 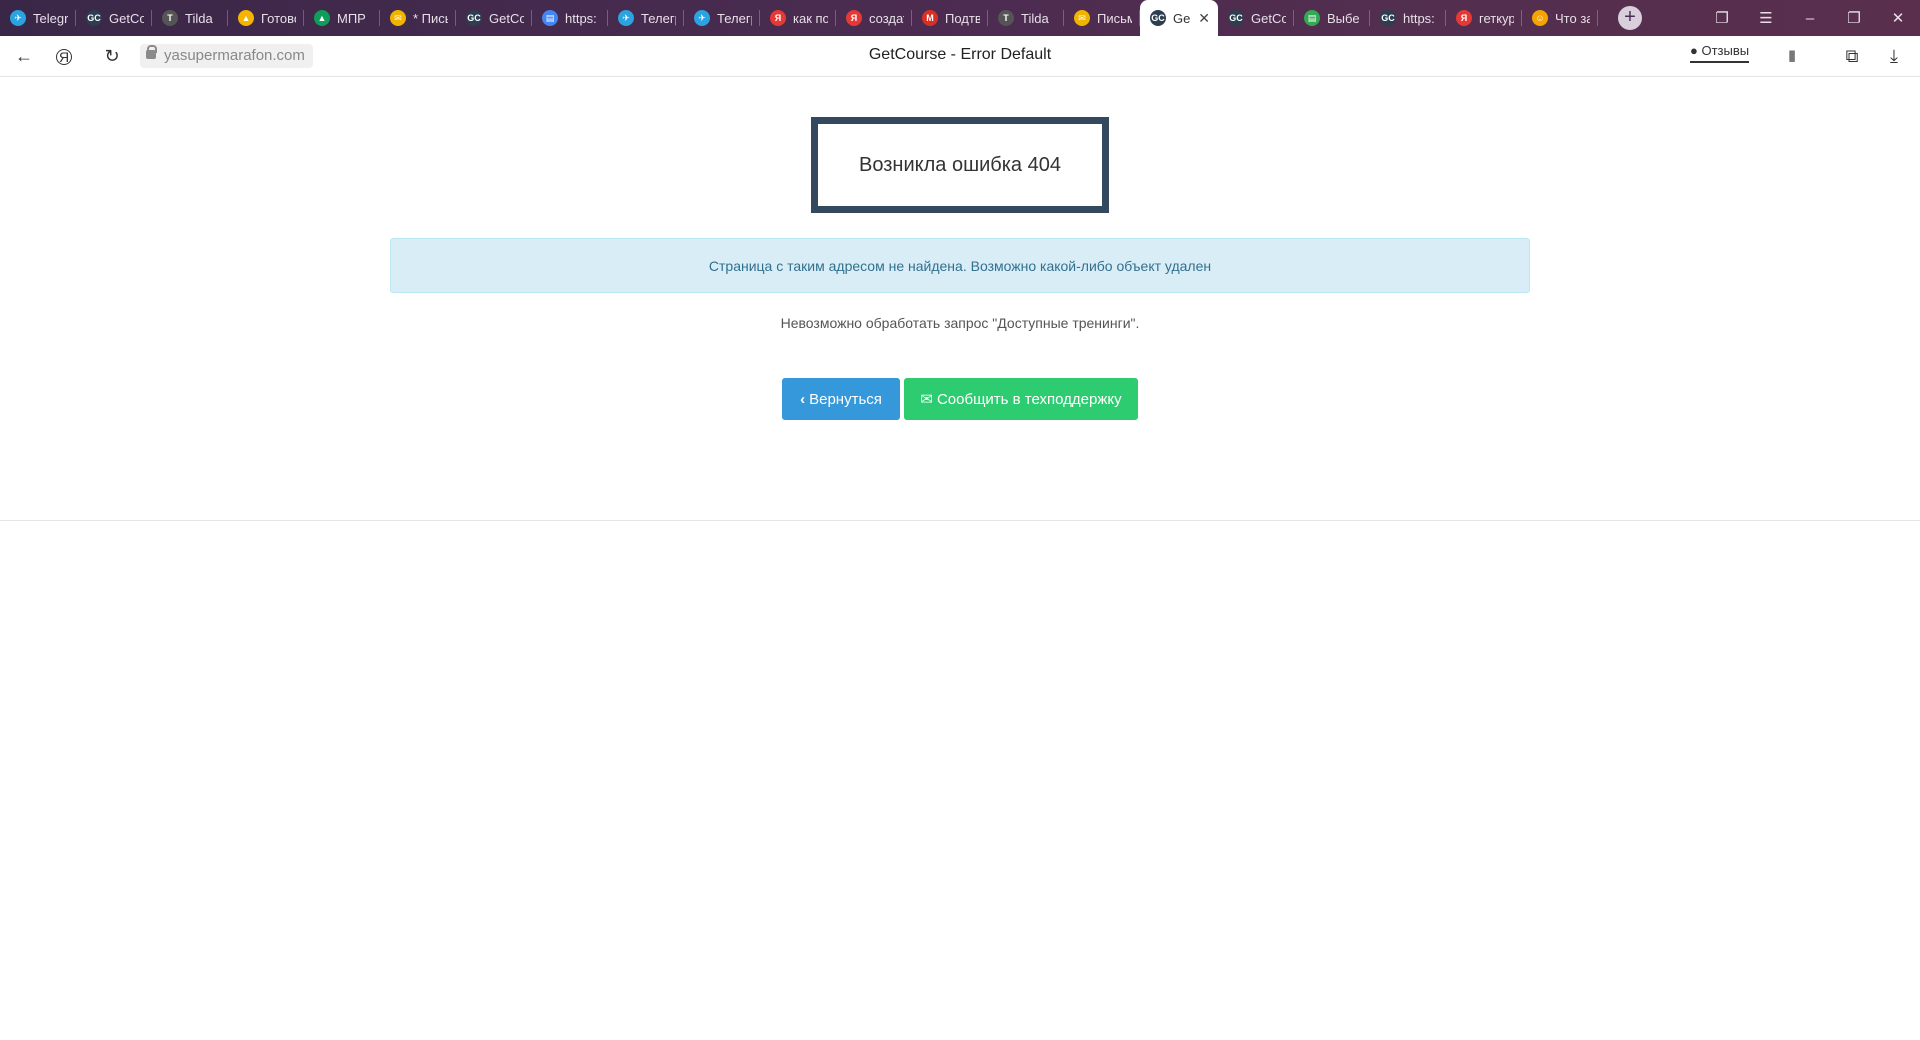 I want to click on extensions-icon: ⧉, so click(x=1852, y=56).